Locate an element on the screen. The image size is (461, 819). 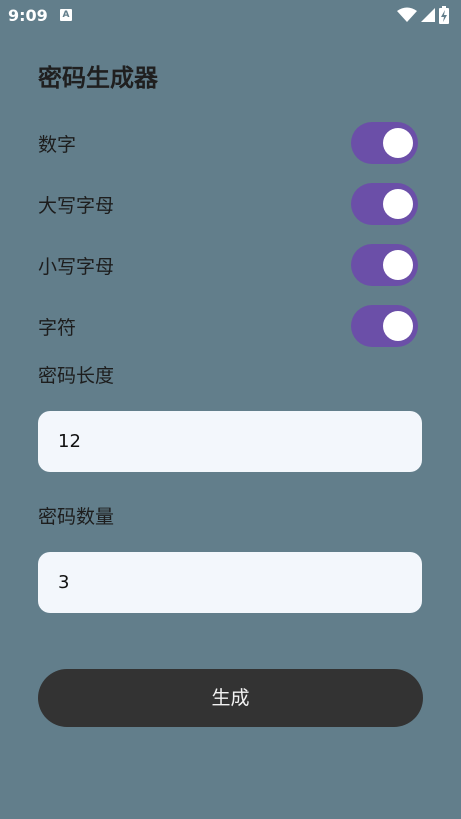
toggle-symbols is located at coordinates (384, 326).